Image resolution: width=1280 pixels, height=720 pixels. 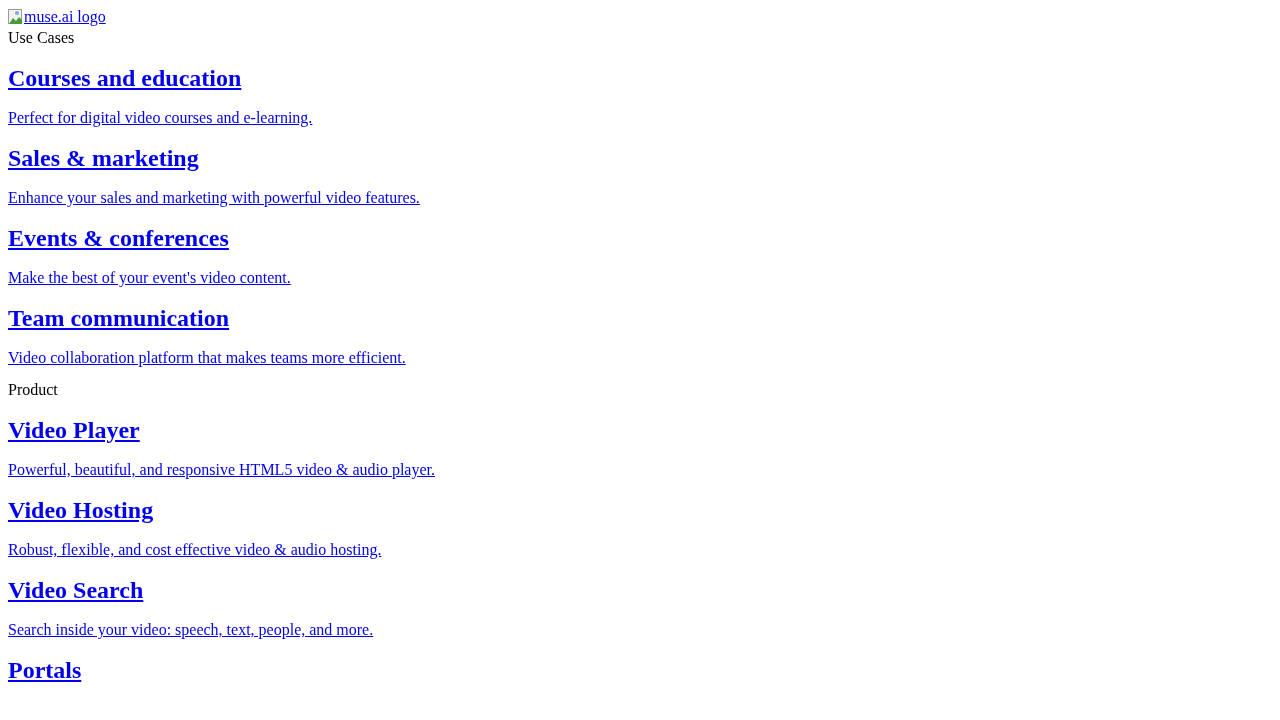 What do you see at coordinates (81, 510) in the screenshot?
I see `heading-link: Video Hosting` at bounding box center [81, 510].